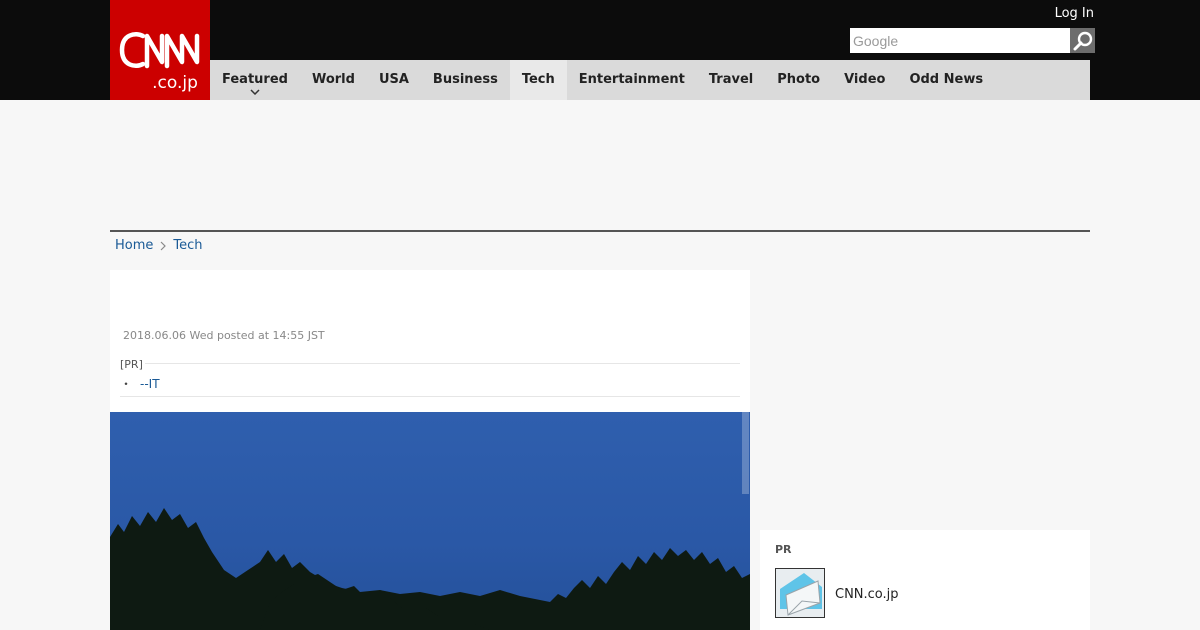 This screenshot has height=630, width=1200. What do you see at coordinates (925, 580) in the screenshot?
I see `sidebar-pr-box: PR CNN.co.jp` at bounding box center [925, 580].